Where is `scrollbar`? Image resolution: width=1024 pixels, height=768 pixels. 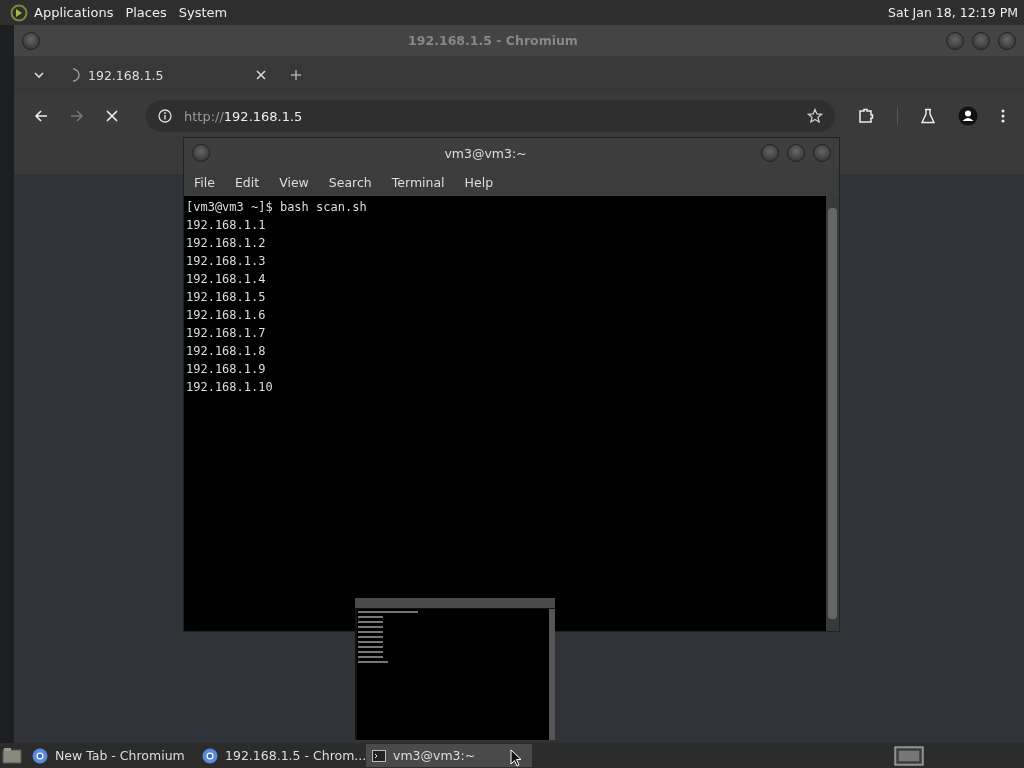 scrollbar is located at coordinates (832, 413).